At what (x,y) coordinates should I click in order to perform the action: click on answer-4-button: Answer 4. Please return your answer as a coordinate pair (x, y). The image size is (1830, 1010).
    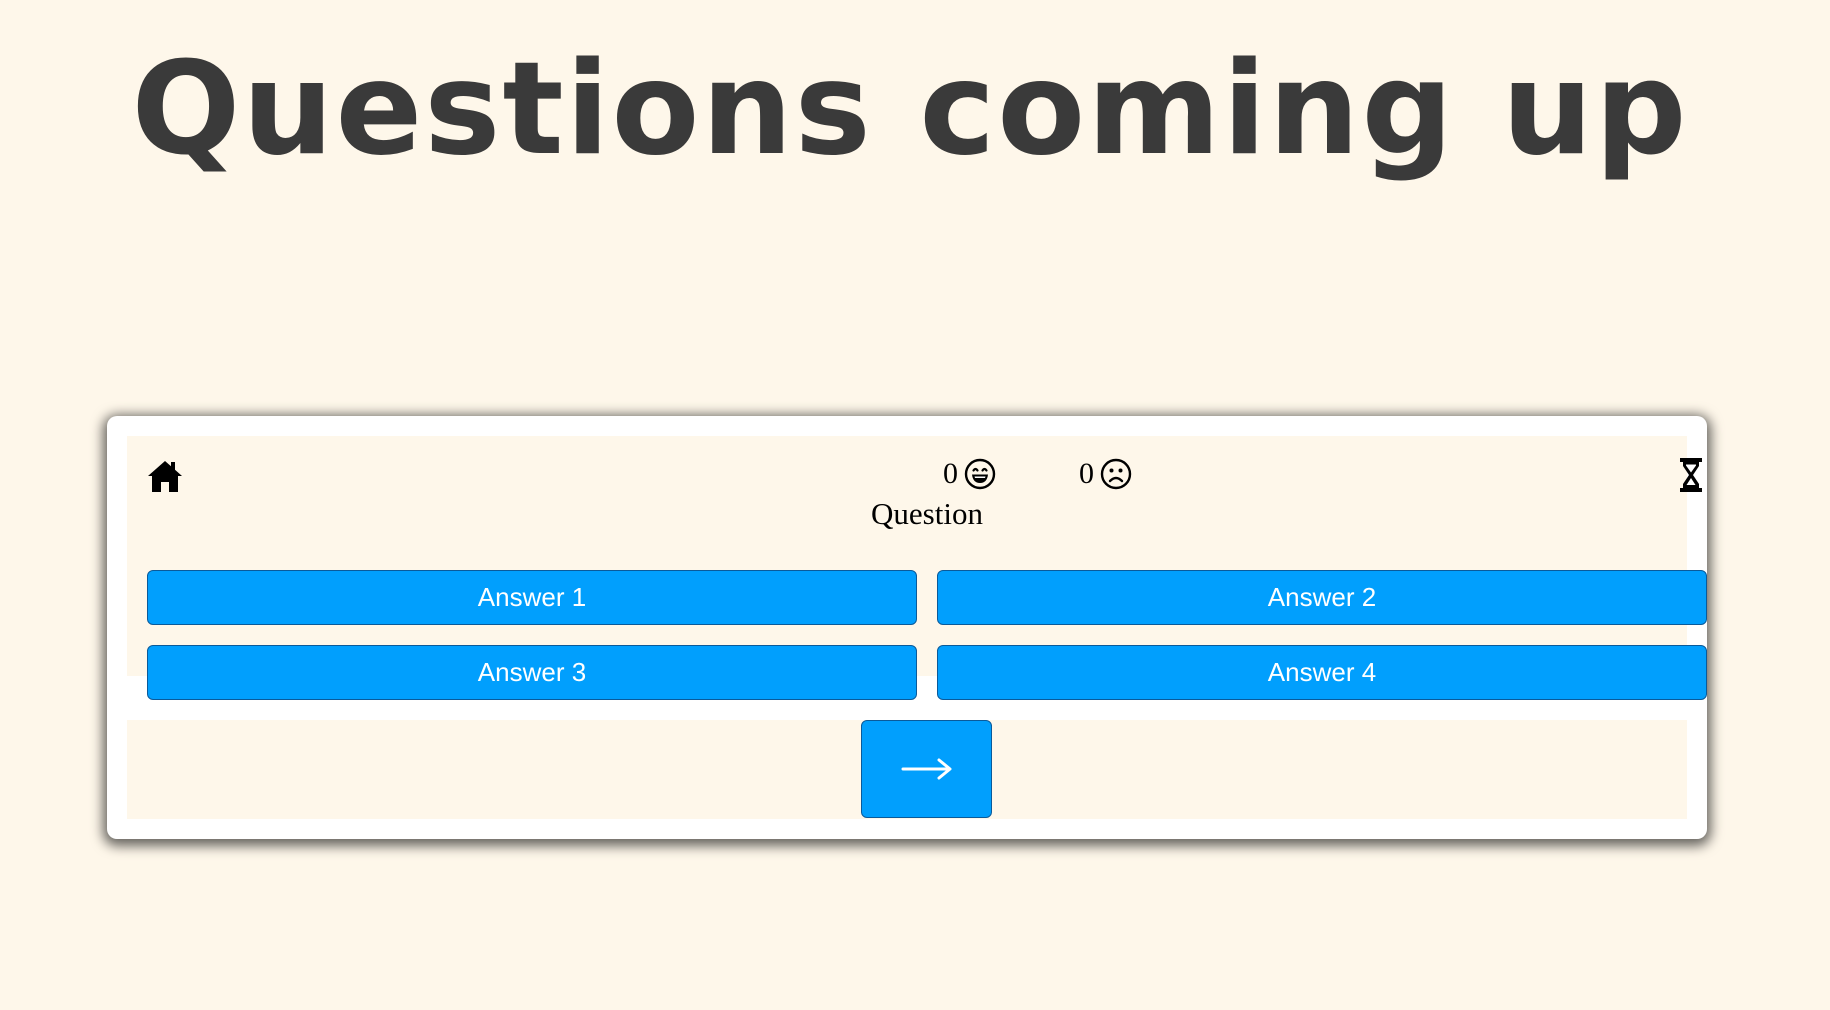
    Looking at the image, I should click on (1322, 672).